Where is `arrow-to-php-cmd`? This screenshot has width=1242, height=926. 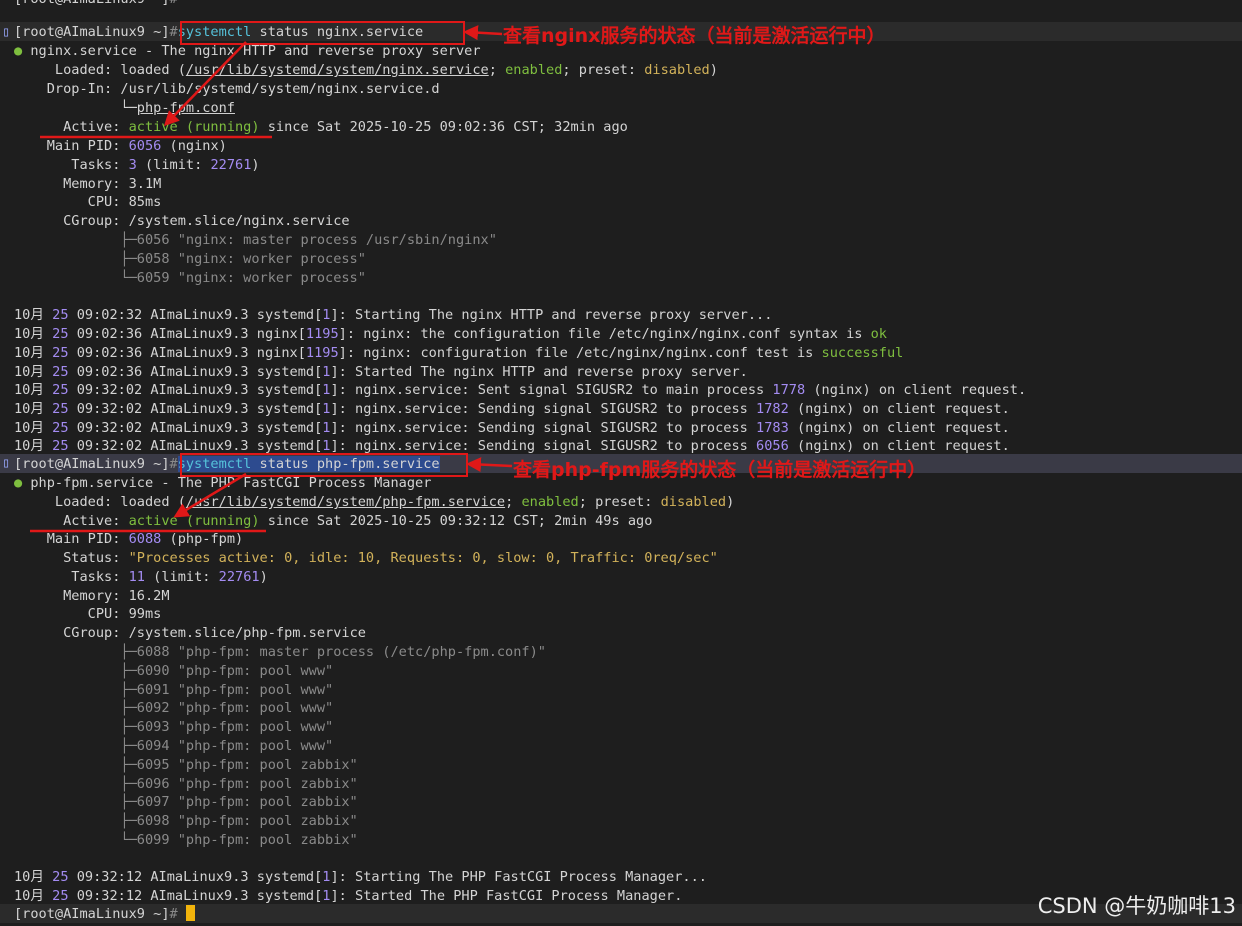
arrow-to-php-cmd is located at coordinates (489, 465).